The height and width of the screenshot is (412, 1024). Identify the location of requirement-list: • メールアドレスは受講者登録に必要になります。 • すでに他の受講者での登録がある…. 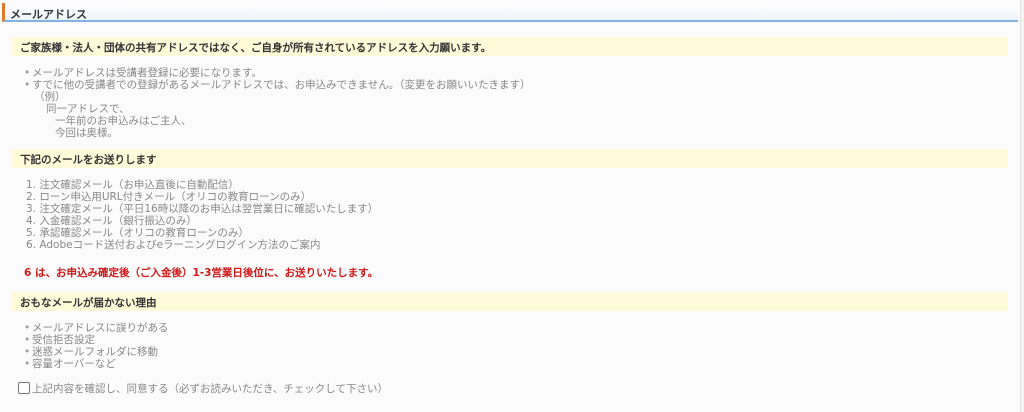
(277, 79).